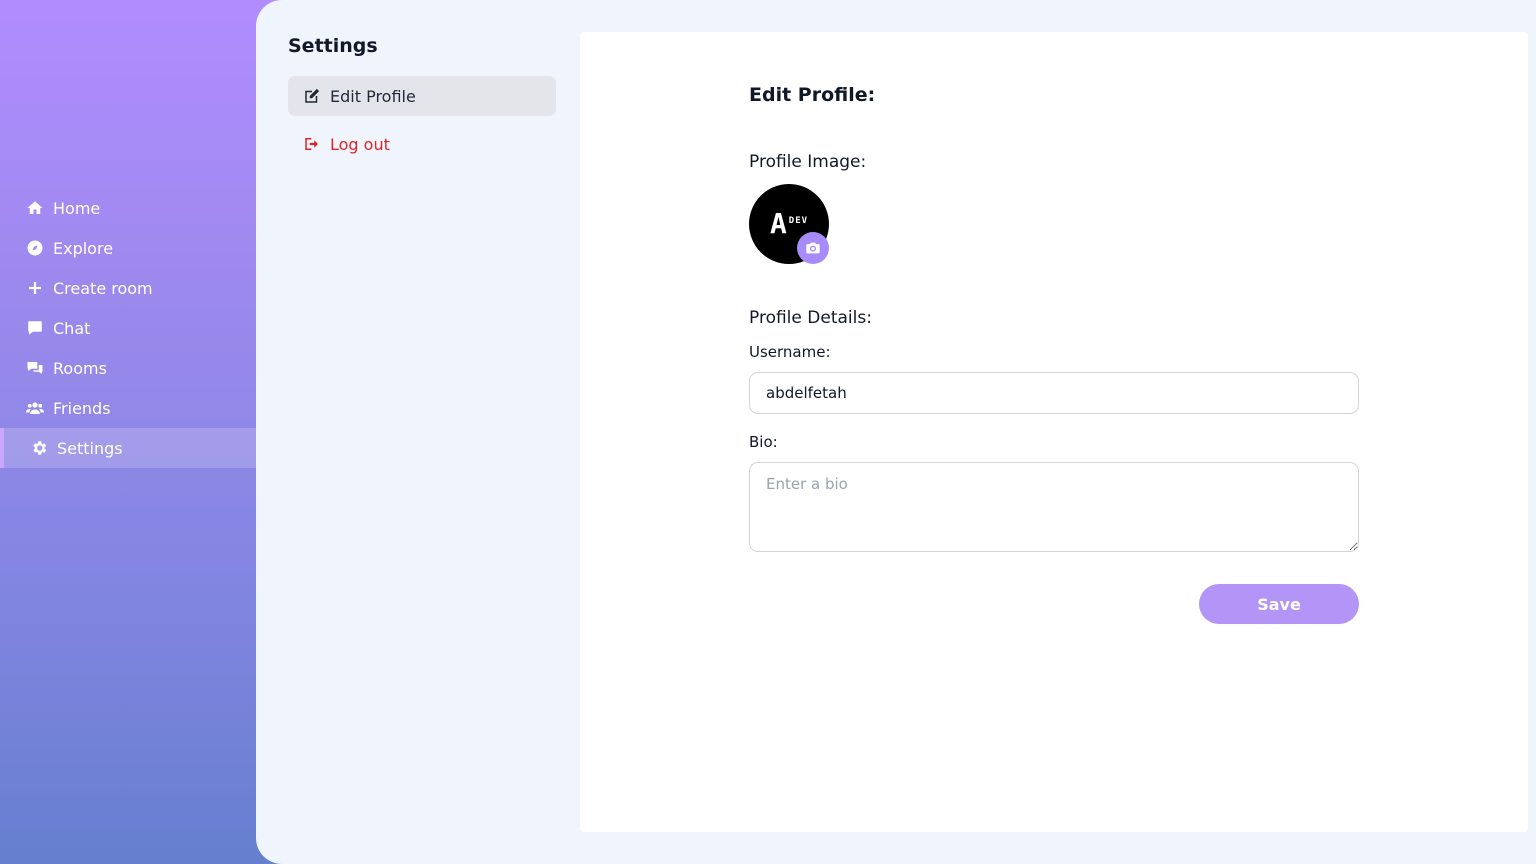 The image size is (1536, 864). Describe the element at coordinates (83, 248) in the screenshot. I see `nav-item-label: Explore` at that location.